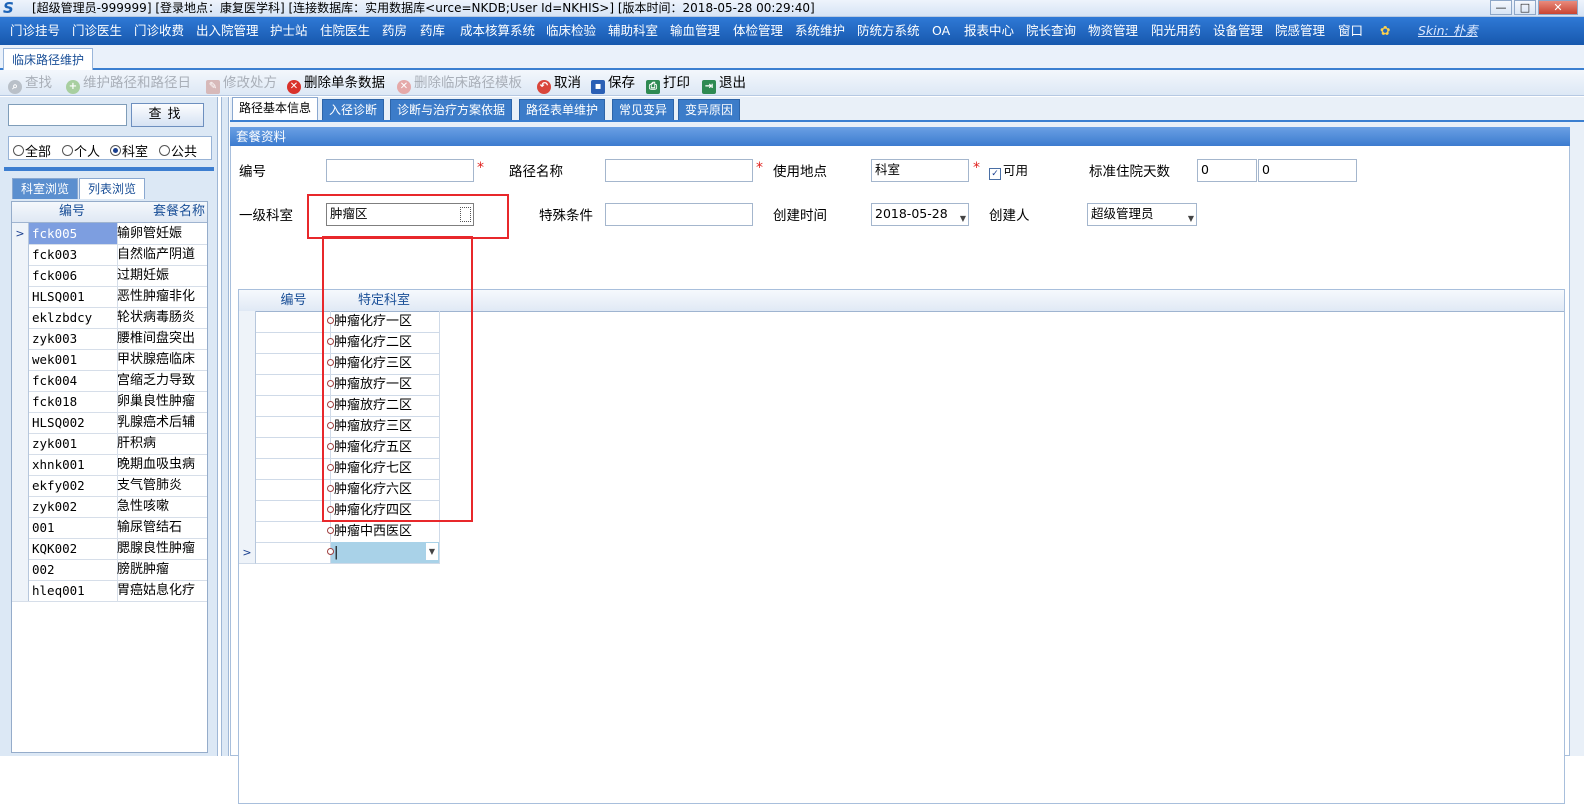  Describe the element at coordinates (1448, 31) in the screenshot. I see `skin-link: Skin: 朴素` at that location.